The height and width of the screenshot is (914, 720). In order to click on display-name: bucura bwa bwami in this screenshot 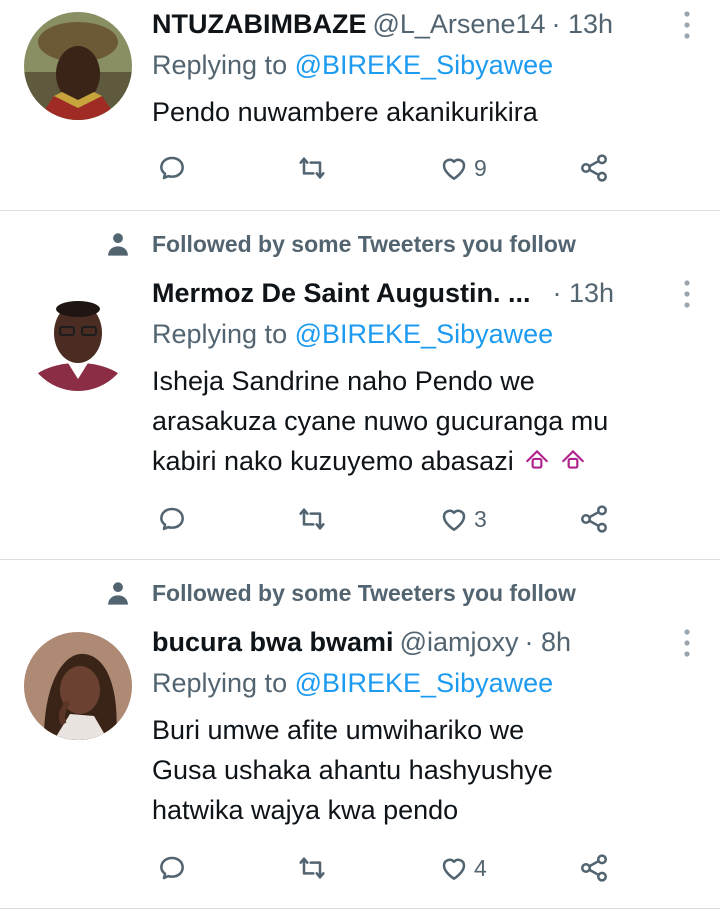, I will do `click(273, 642)`.